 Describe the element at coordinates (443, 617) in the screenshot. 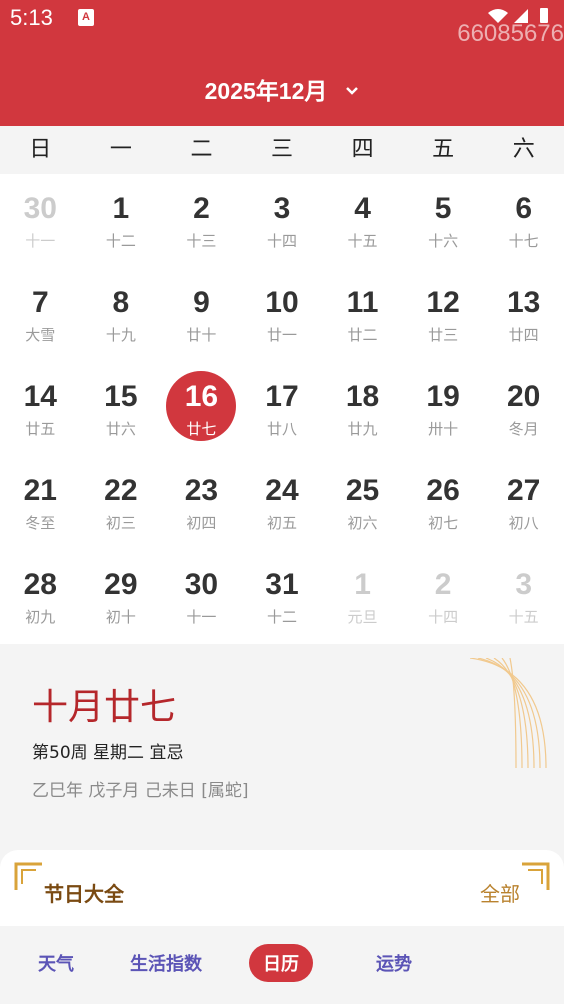

I see `lunar-day: 十四` at that location.